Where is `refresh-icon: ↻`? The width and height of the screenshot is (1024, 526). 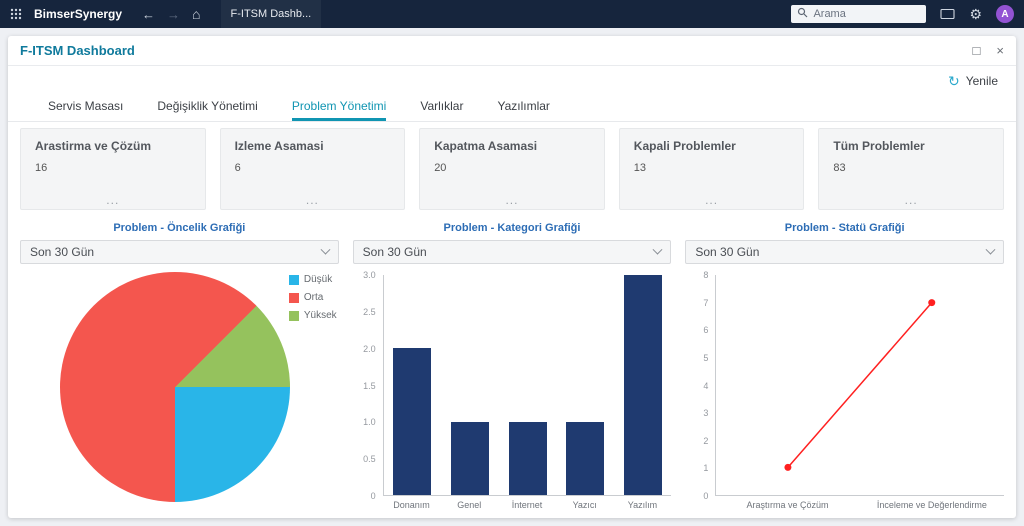
refresh-icon: ↻ is located at coordinates (954, 81).